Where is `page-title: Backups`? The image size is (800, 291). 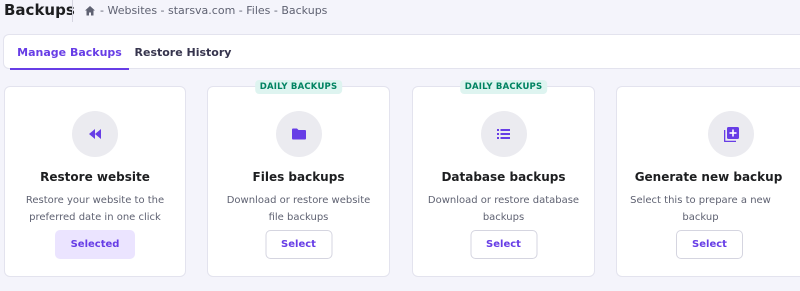 page-title: Backups is located at coordinates (39, 10).